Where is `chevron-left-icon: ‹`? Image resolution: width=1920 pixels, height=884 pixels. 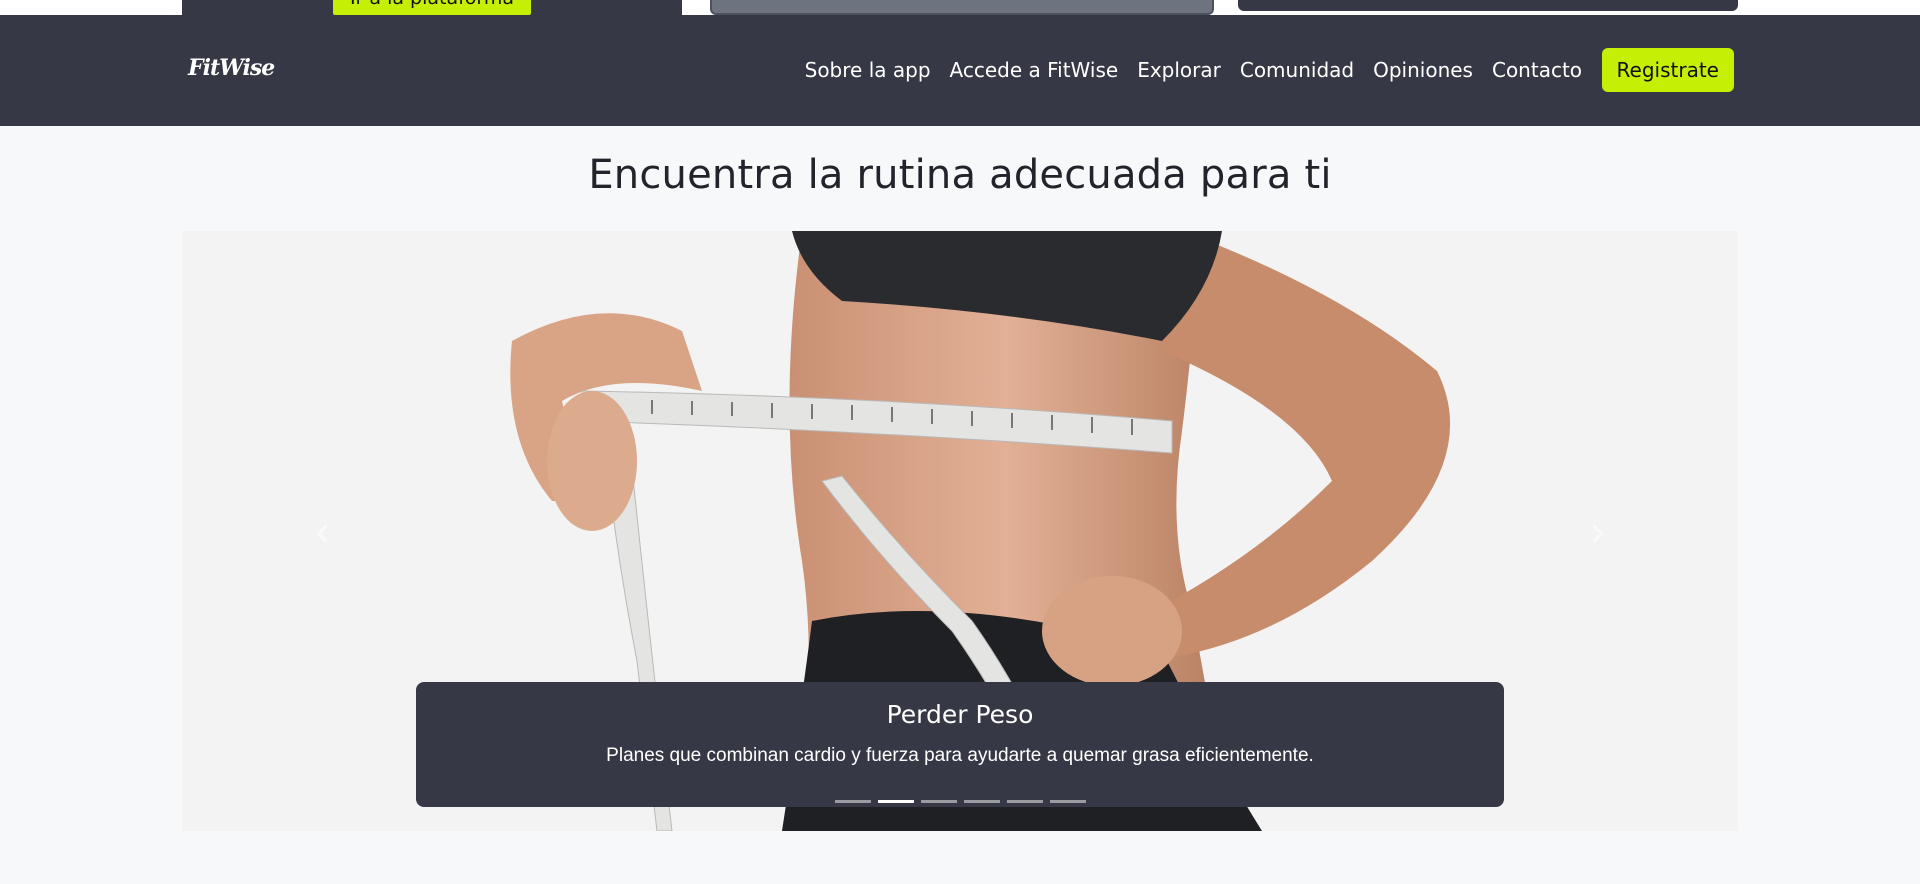
chevron-left-icon: ‹ is located at coordinates (322, 531).